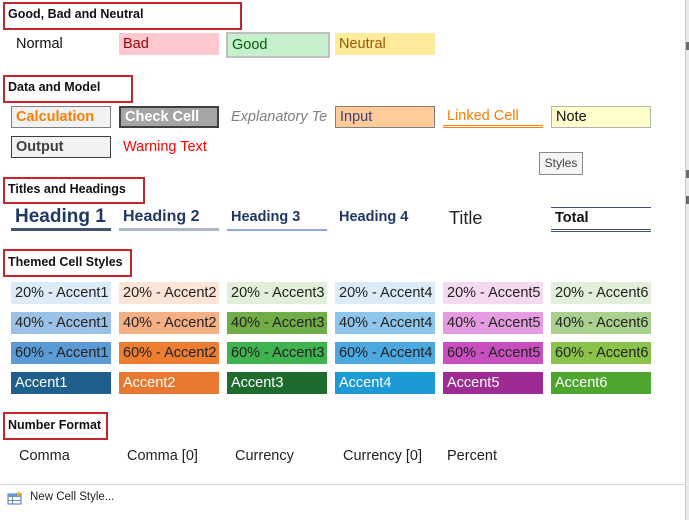  I want to click on styles-tooltip: Styles, so click(561, 163).